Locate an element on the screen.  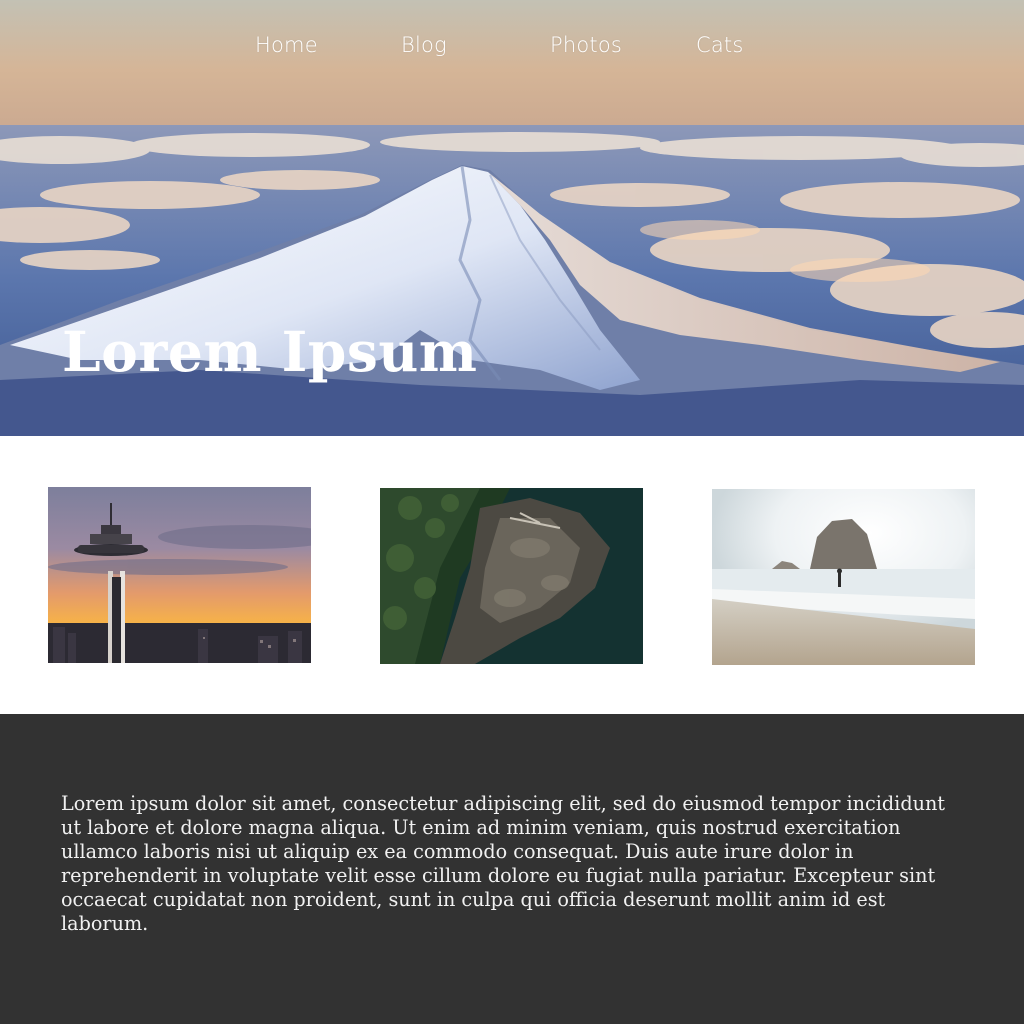
nav-link-home: Home is located at coordinates (286, 45).